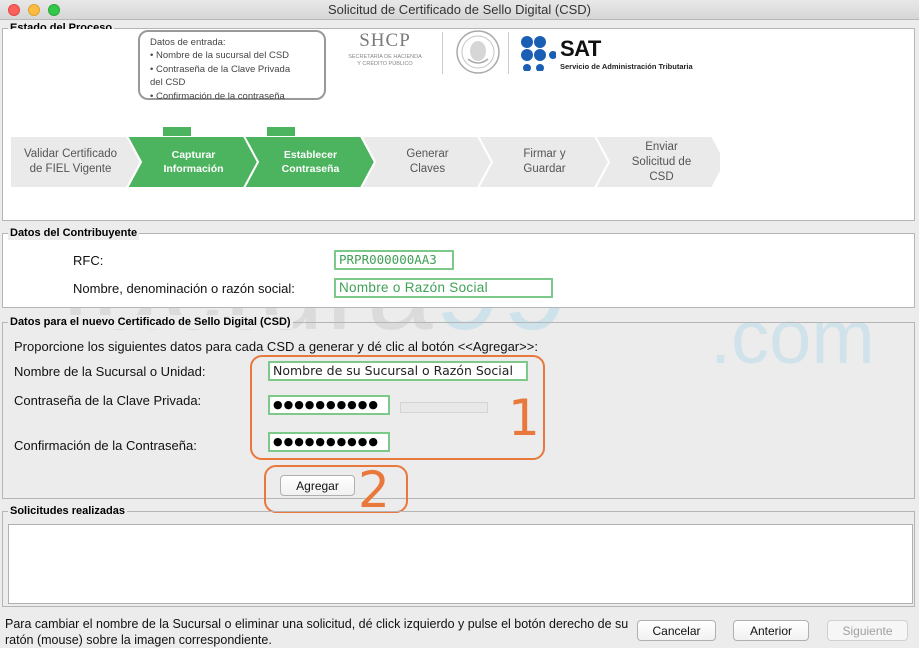  I want to click on step-label-1: Validar Certificado de FIEL Vigente, so click(70, 161).